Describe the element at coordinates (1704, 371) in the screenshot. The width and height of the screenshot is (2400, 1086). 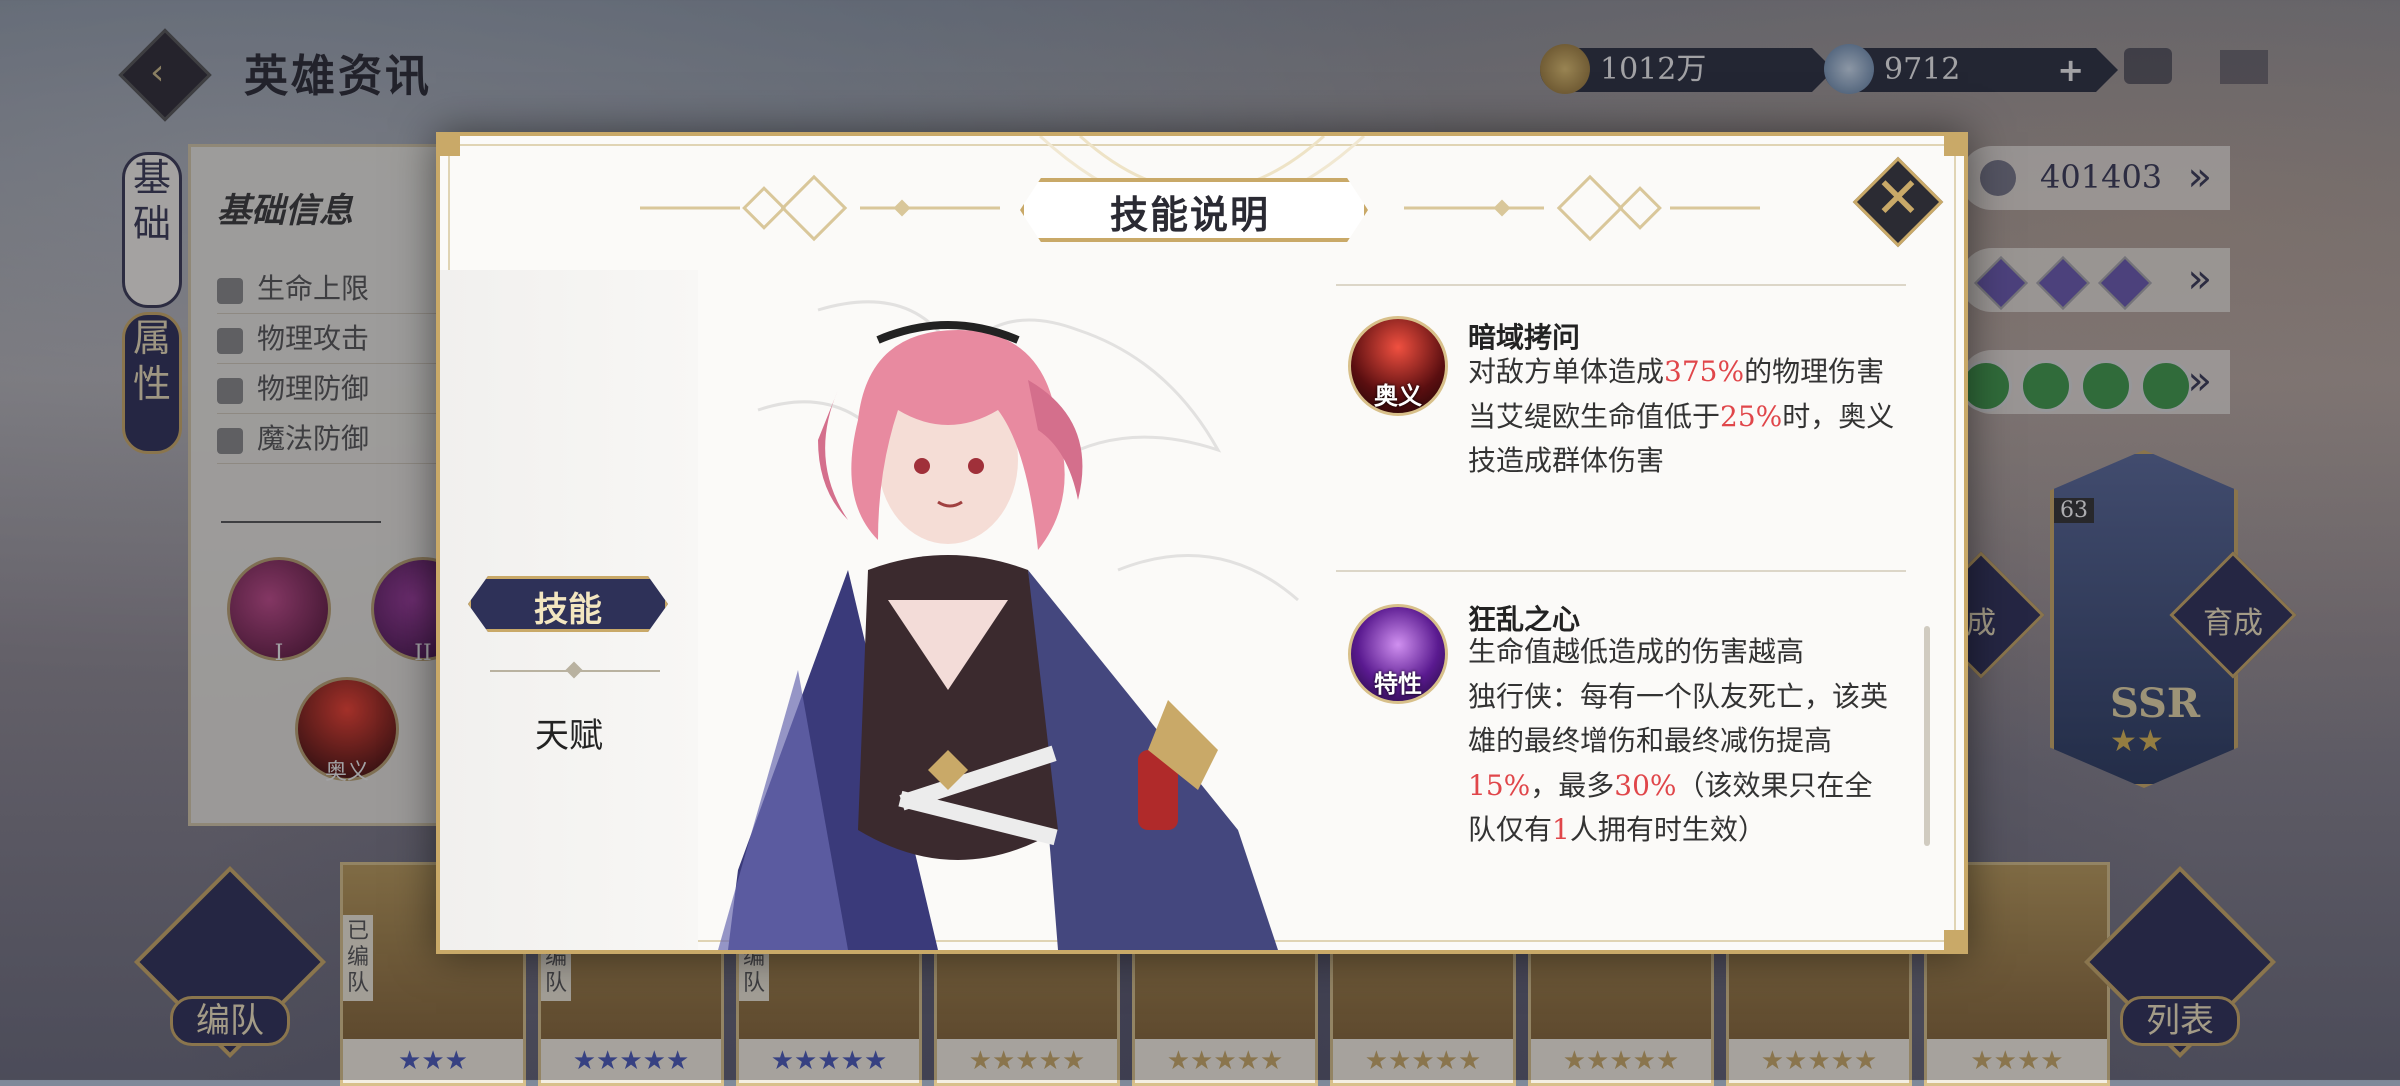
I see `highlight-value: 375%` at that location.